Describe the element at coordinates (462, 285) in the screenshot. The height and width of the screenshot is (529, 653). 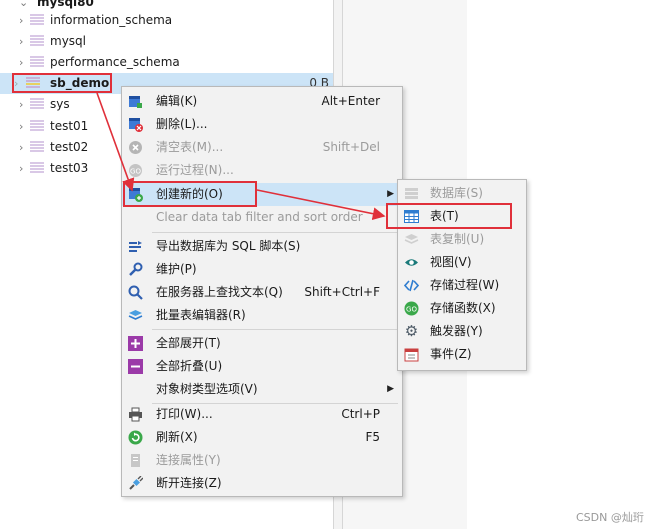
I see `submenu-item-stored-procedure: 存储过程(W)` at that location.